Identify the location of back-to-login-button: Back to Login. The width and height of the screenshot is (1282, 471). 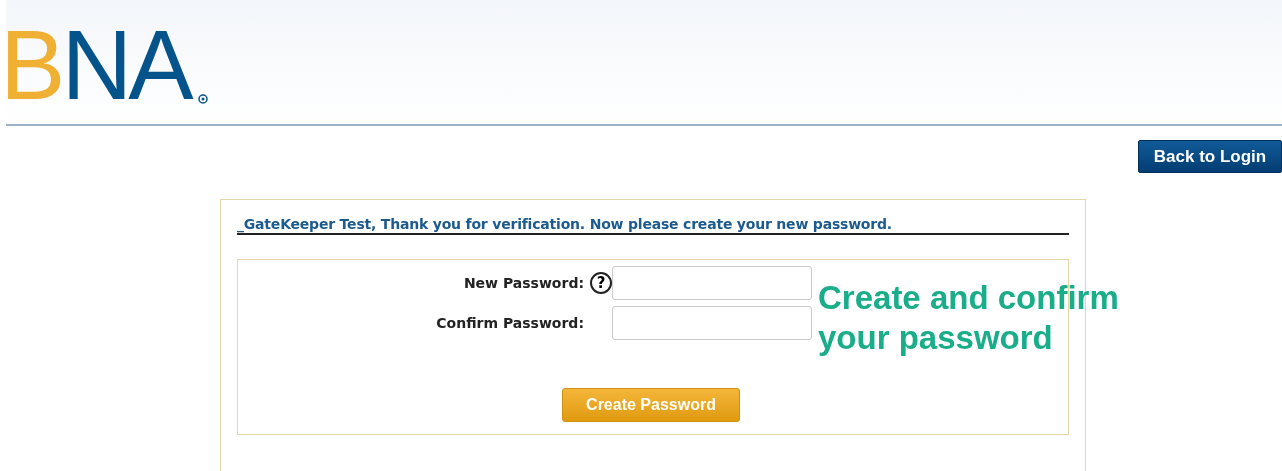
(1210, 156).